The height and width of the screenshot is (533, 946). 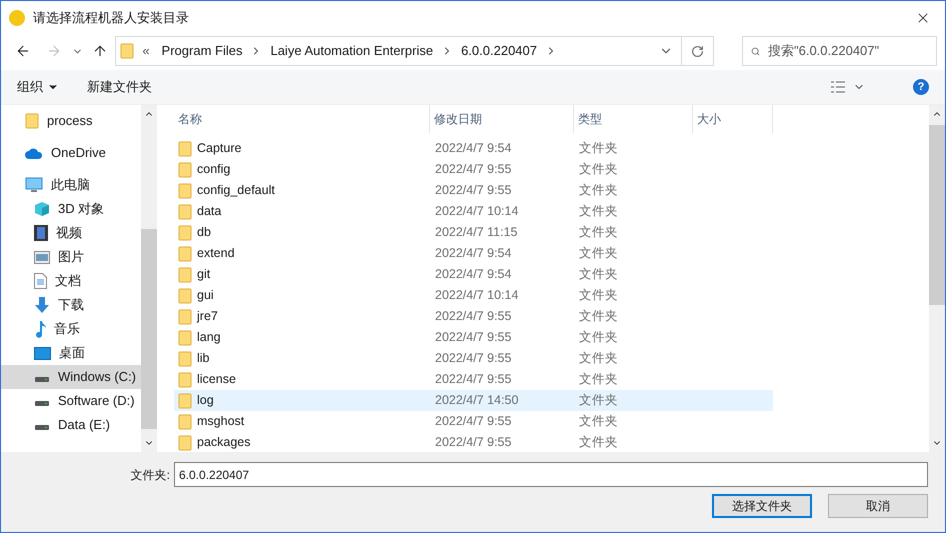 I want to click on breadcrumb: Program Files, so click(x=202, y=51).